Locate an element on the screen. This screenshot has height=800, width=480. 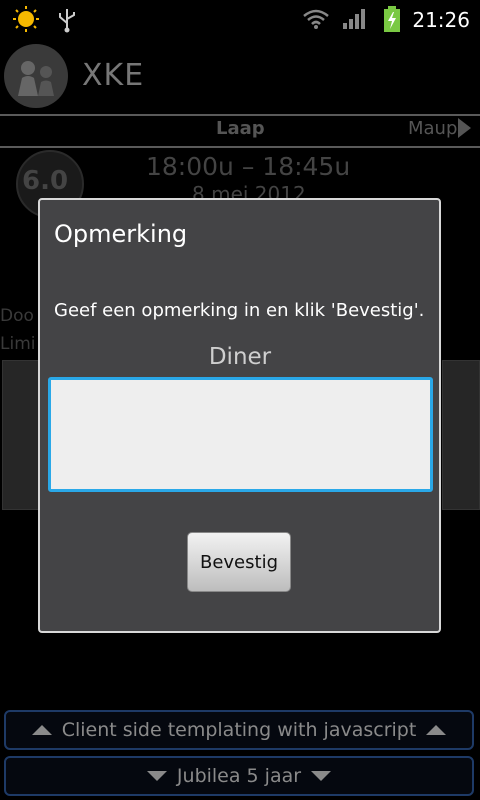
status-bar: 21:26 is located at coordinates (240, 19).